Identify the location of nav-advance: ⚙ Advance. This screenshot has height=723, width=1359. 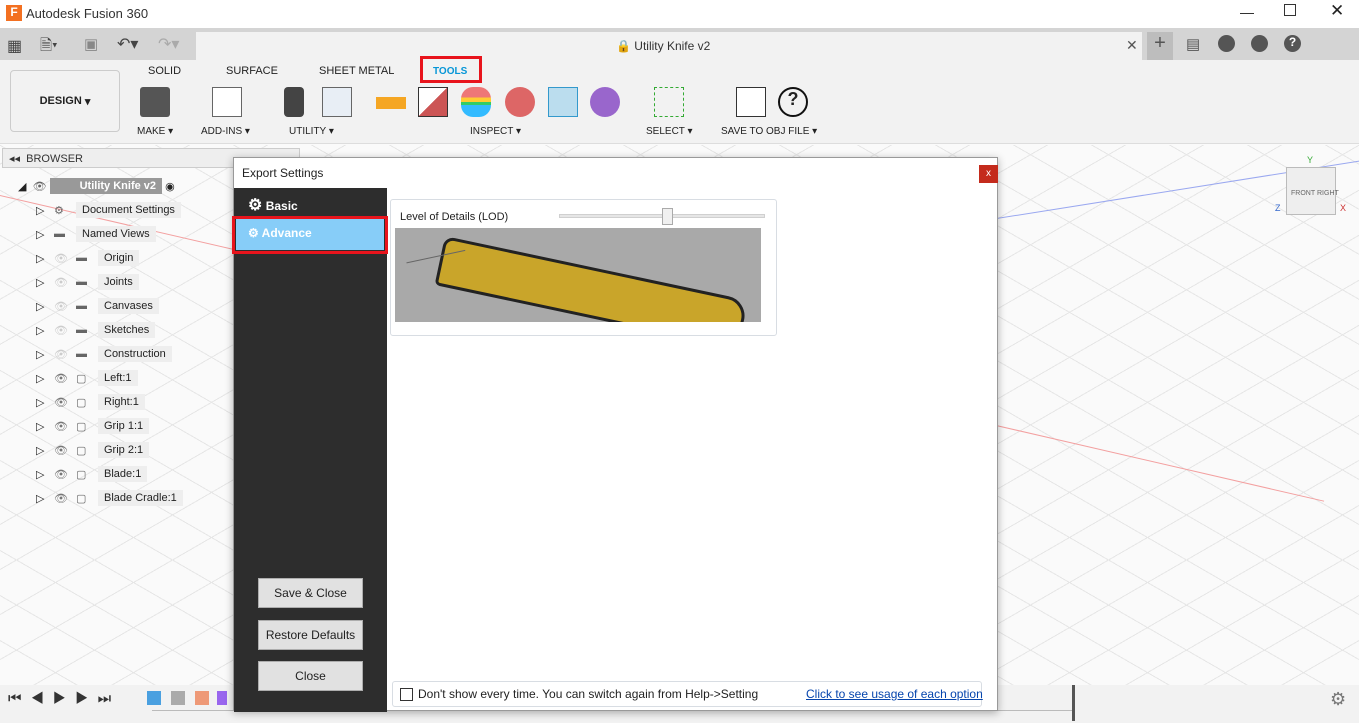
(310, 234).